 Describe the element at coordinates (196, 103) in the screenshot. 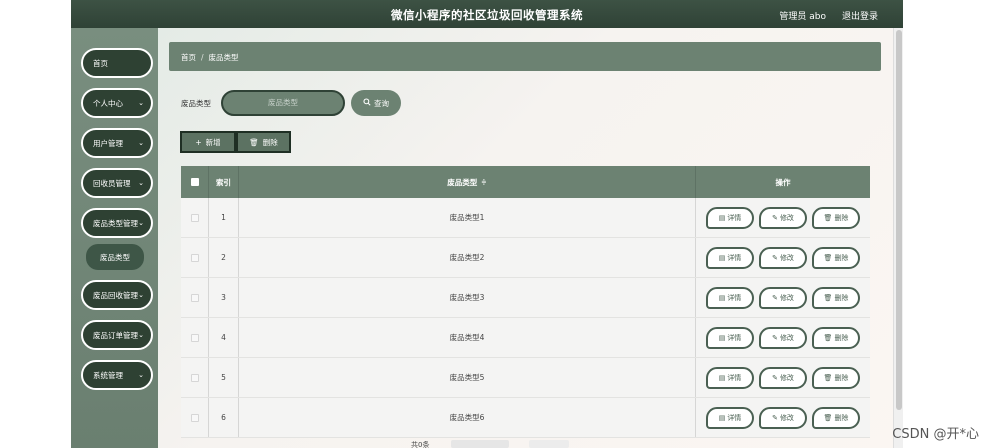

I see `search-label: 废品类型` at that location.